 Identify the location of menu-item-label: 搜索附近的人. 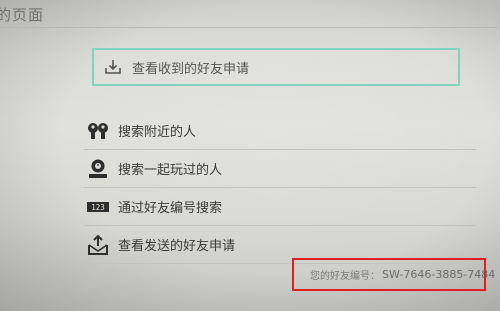
(157, 132).